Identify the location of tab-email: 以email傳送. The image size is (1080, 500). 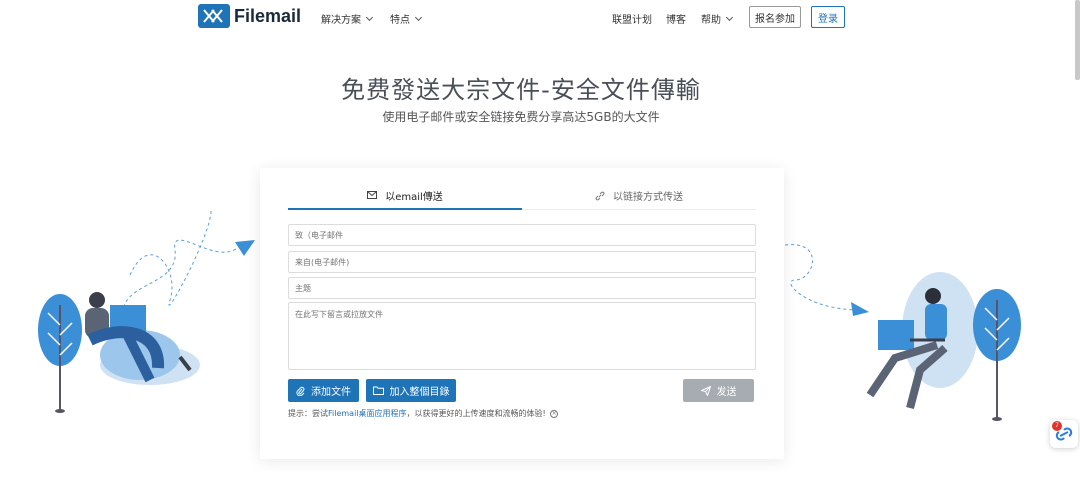
(405, 196).